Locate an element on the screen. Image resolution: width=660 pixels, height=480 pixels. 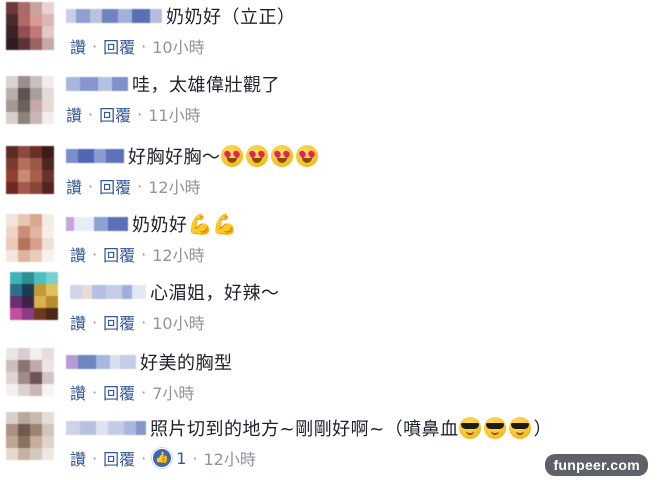
comment-text: 好胸好胸～ is located at coordinates (174, 157).